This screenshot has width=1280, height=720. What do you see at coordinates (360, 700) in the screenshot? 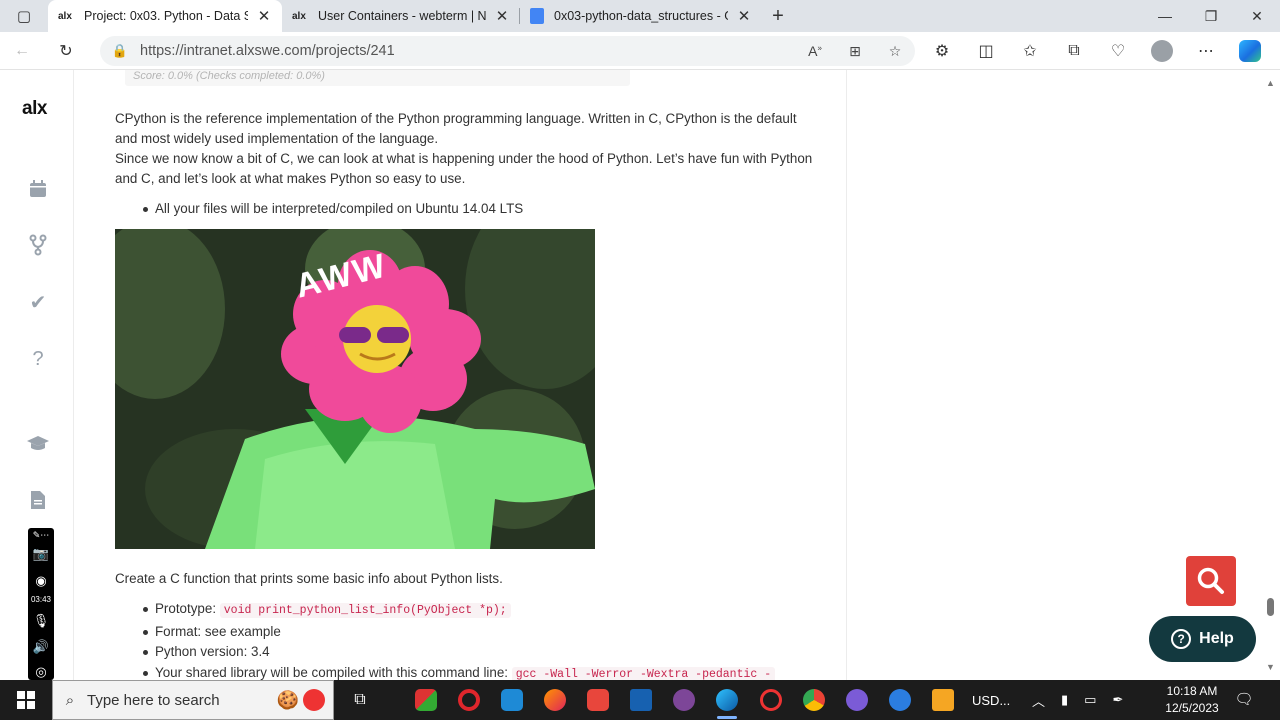
I see `task-view-icon: ⧉` at bounding box center [360, 700].